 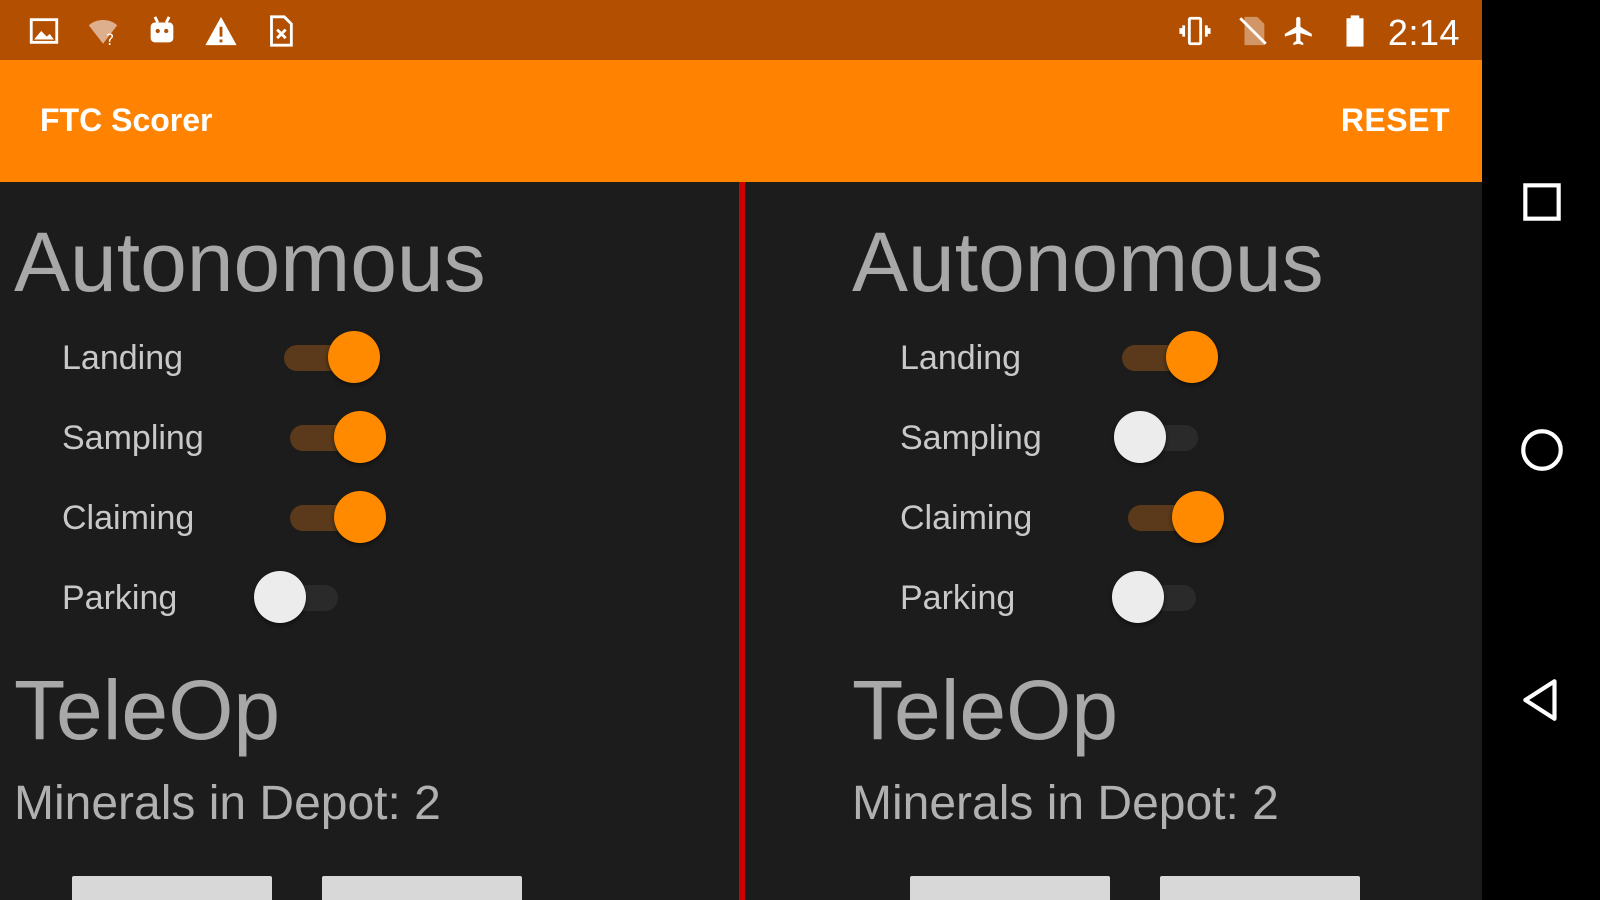 I want to click on no-sim-icon, so click(x=1253, y=31).